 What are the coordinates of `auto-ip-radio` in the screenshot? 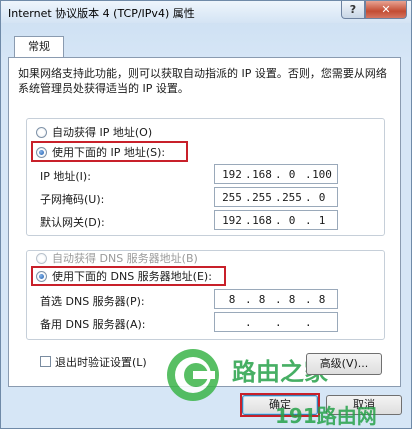 It's located at (41, 132).